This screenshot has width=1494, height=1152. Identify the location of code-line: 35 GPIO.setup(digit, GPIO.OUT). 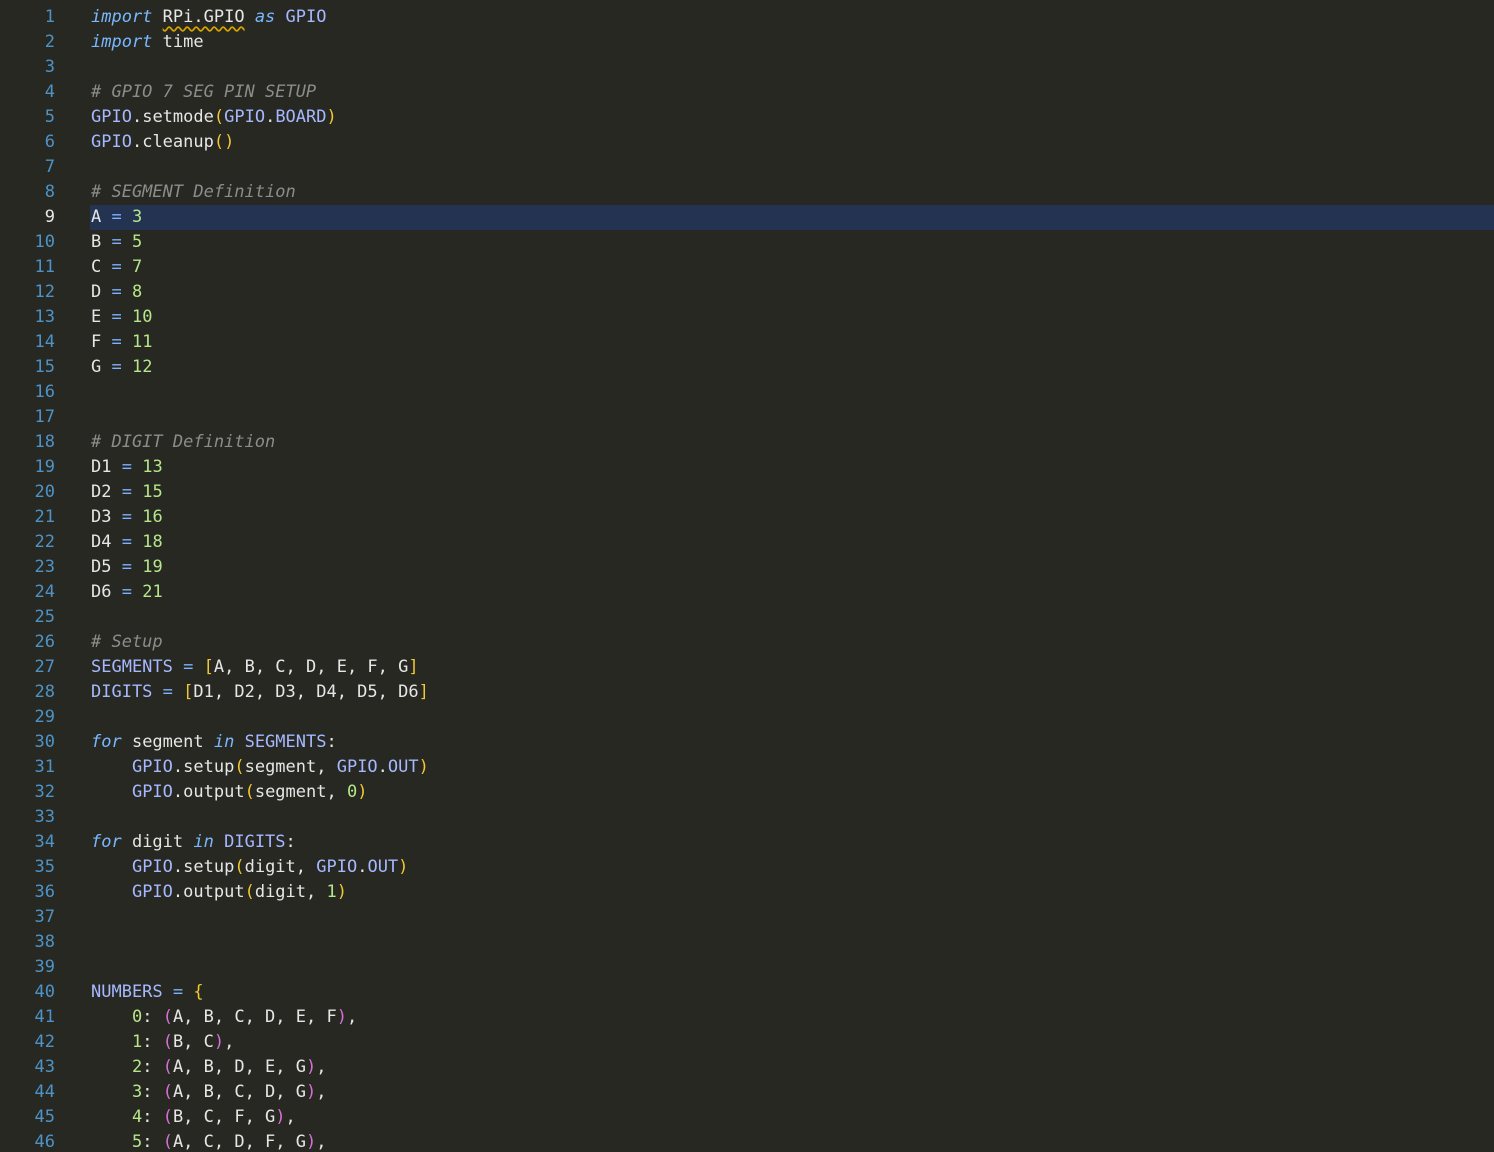
(747, 867).